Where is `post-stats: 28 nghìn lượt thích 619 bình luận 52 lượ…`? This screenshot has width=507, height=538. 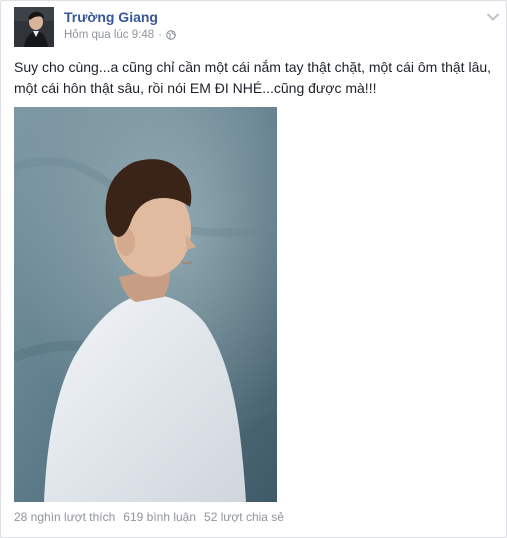 post-stats: 28 nghìn lượt thích 619 bình luận 52 lượ… is located at coordinates (149, 517).